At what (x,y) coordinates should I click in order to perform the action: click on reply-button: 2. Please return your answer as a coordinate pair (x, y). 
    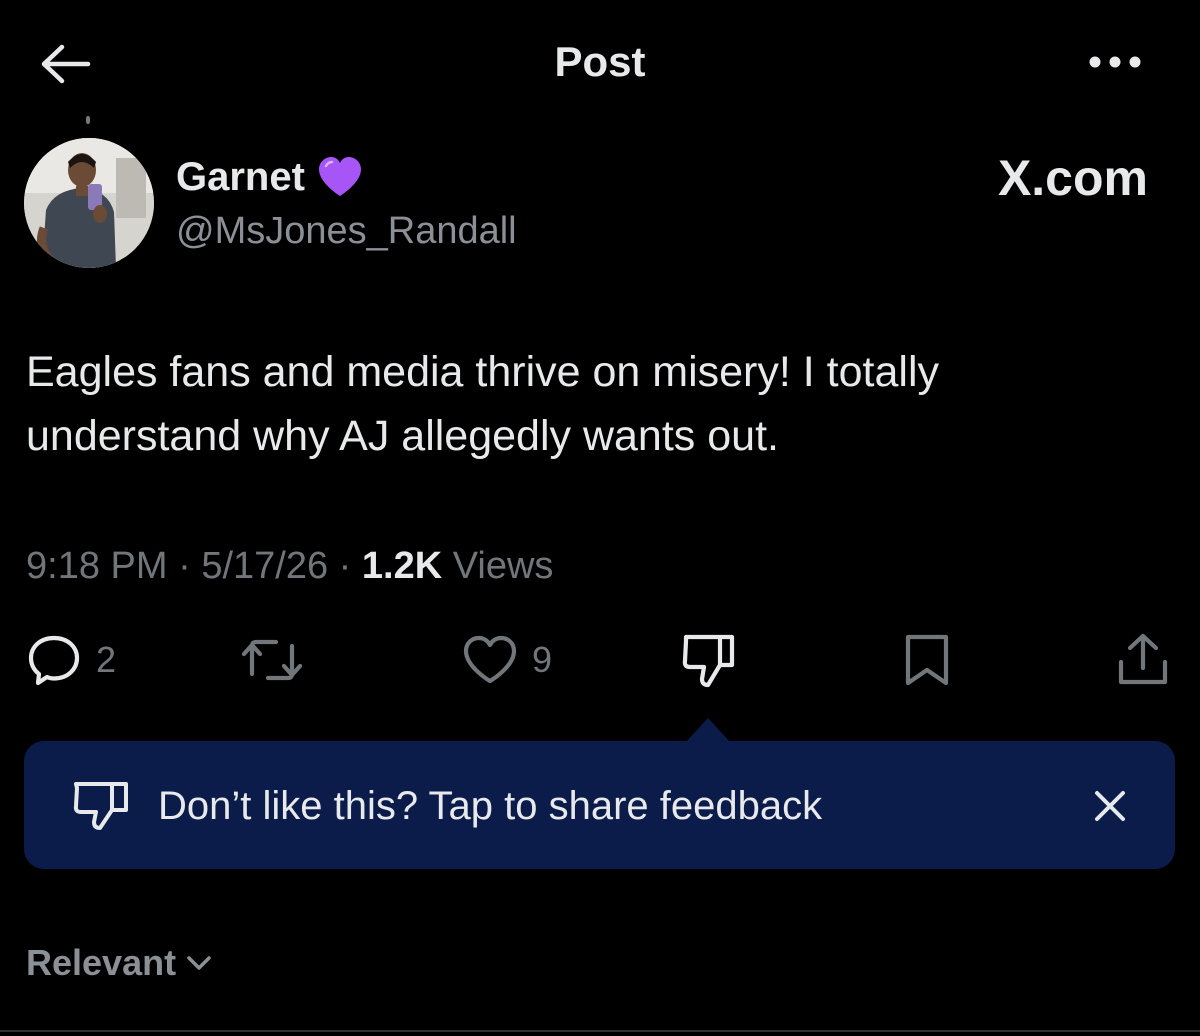
    Looking at the image, I should click on (71, 660).